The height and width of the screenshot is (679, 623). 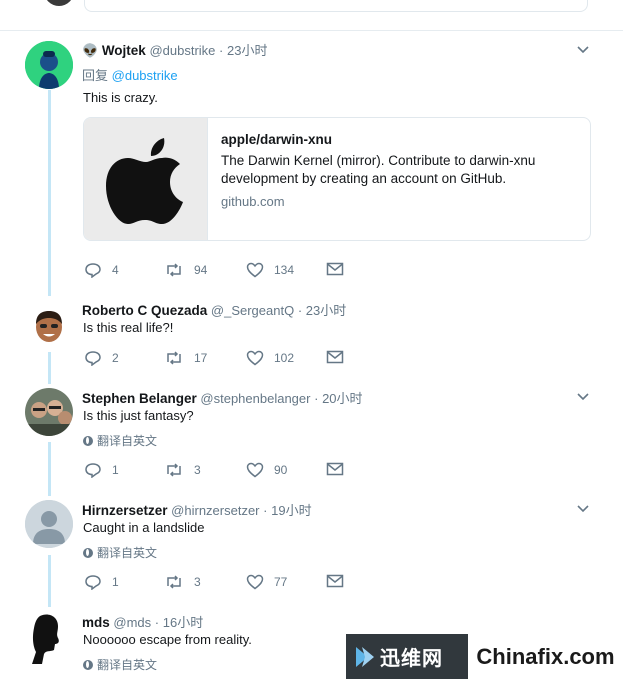 What do you see at coordinates (95, 75) in the screenshot?
I see `reply-prefix: 回复` at bounding box center [95, 75].